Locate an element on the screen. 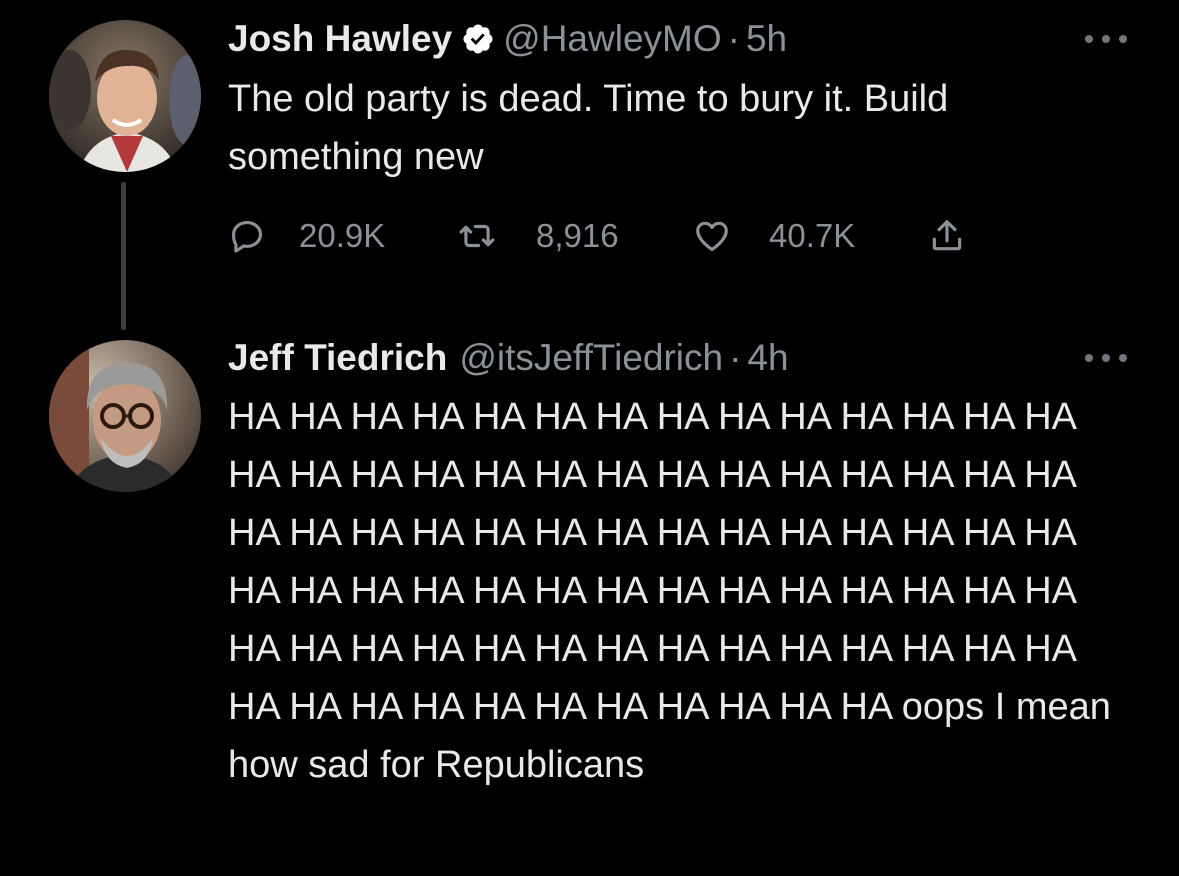  tweet-header: Jeff Tiedrich @itsJeffTiedrich · 4h is located at coordinates (508, 358).